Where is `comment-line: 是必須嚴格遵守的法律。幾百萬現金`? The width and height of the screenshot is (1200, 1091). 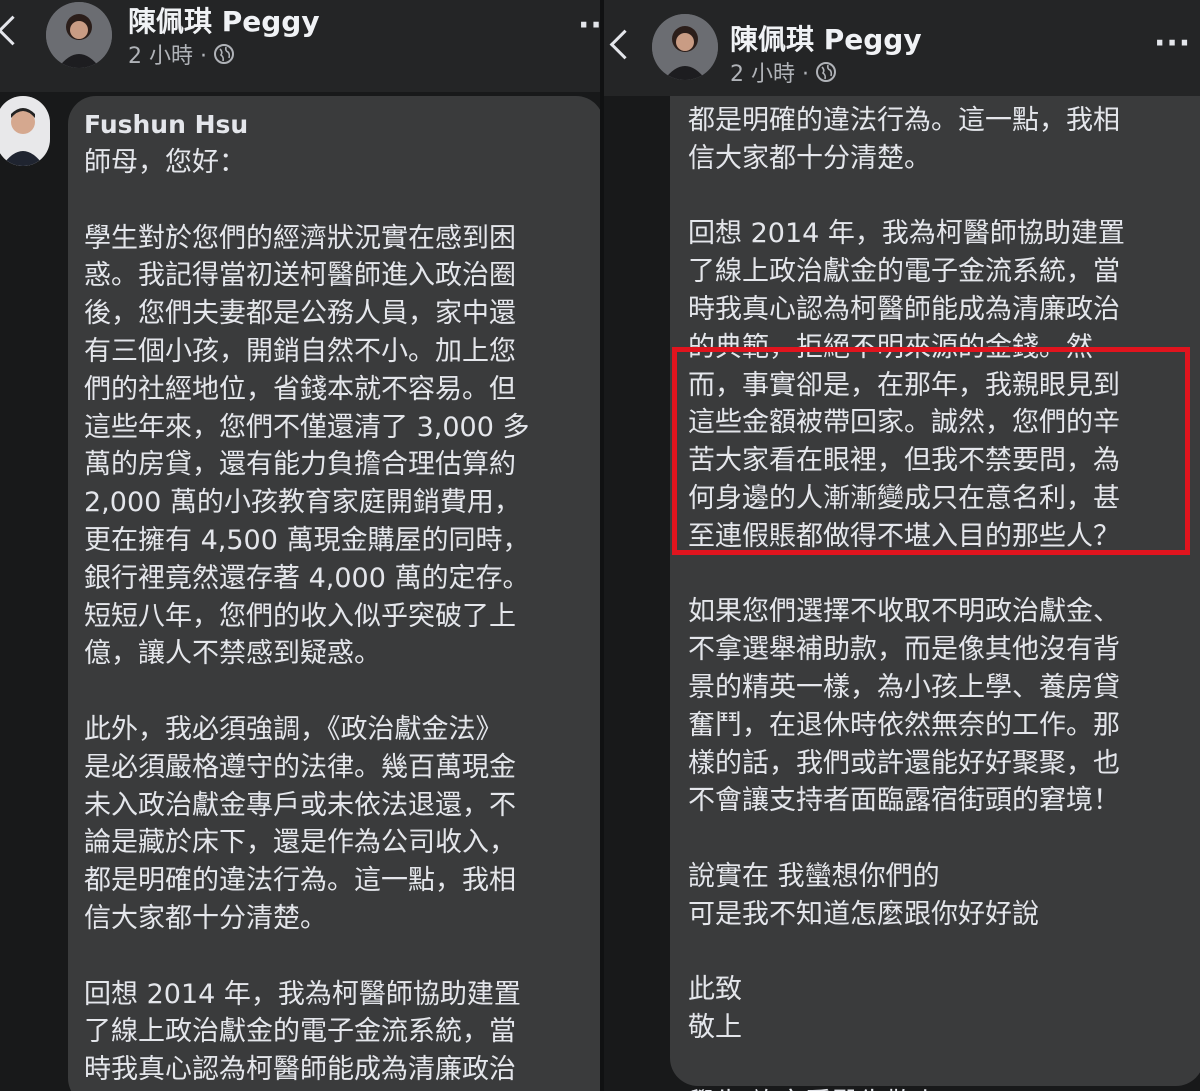 comment-line: 是必須嚴格遵守的法律。幾百萬現金 is located at coordinates (300, 767).